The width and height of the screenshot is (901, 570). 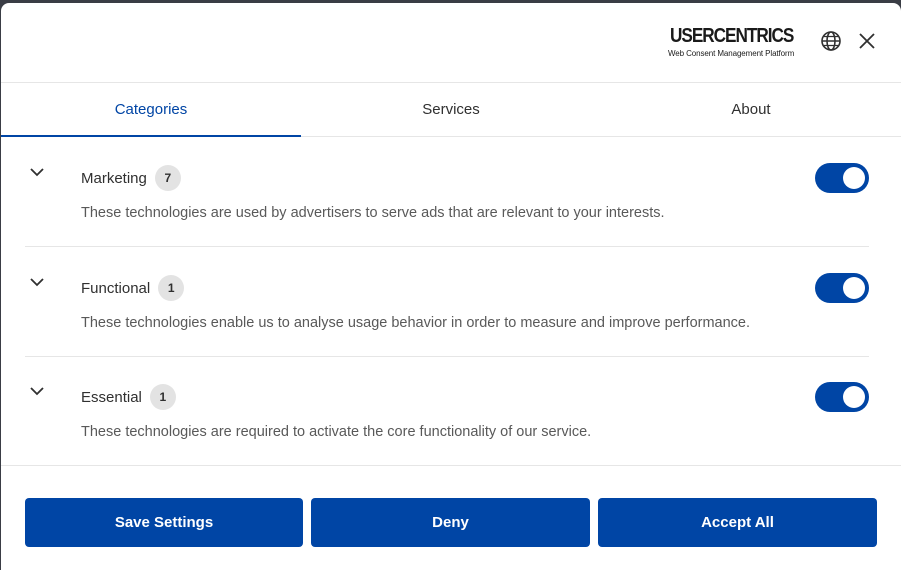 What do you see at coordinates (732, 36) in the screenshot?
I see `brand-name: USERCENTRICS` at bounding box center [732, 36].